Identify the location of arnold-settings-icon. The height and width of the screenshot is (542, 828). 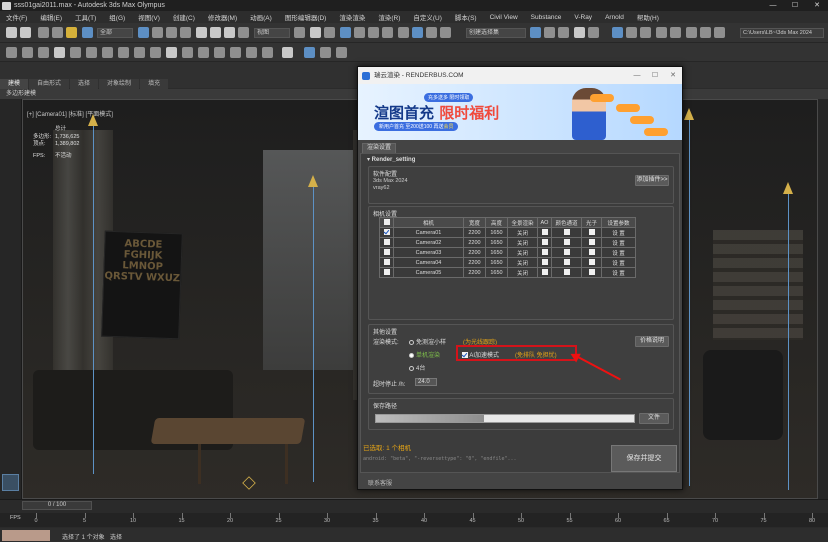
(341, 52).